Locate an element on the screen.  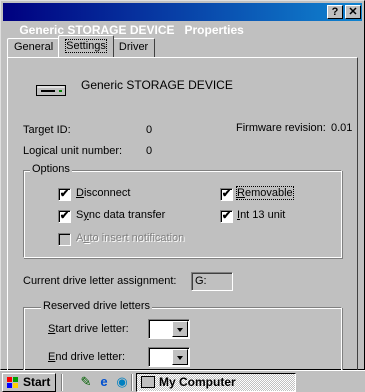
options-legend: Options is located at coordinates (51, 169).